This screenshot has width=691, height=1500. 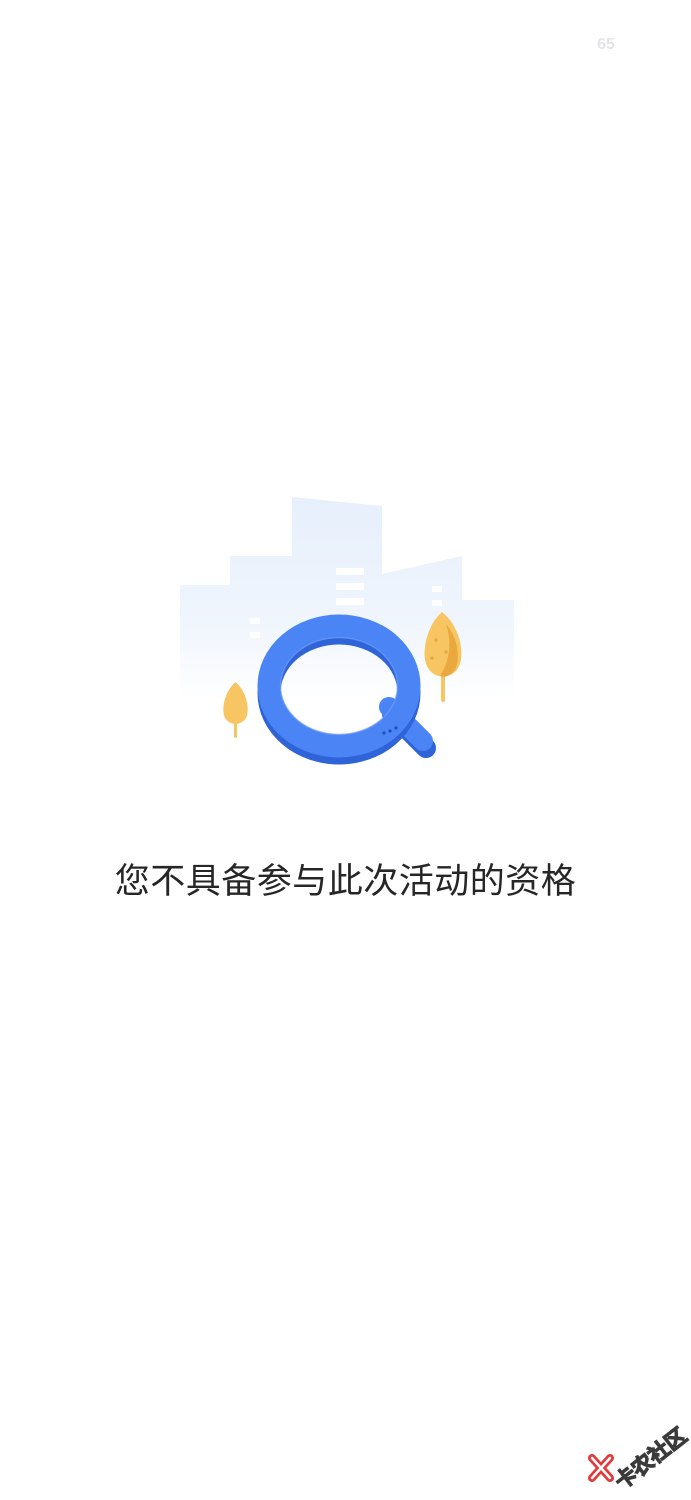 What do you see at coordinates (601, 1468) in the screenshot?
I see `red-x-logo-icon` at bounding box center [601, 1468].